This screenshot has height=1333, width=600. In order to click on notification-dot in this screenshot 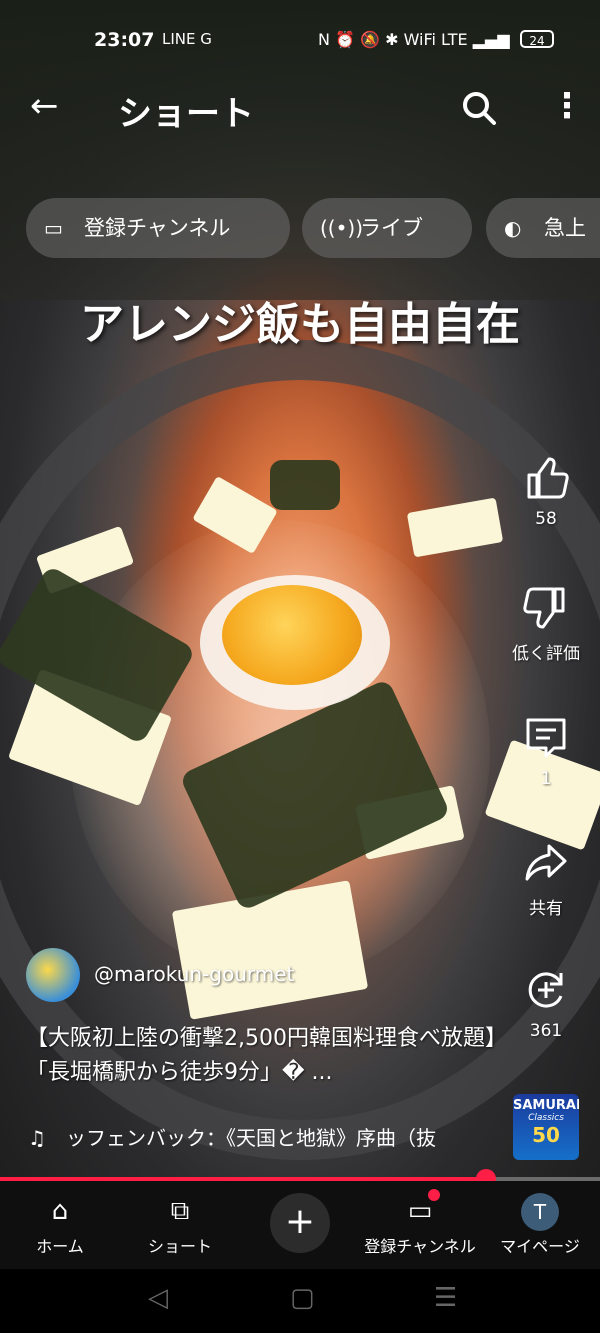, I will do `click(434, 1195)`.